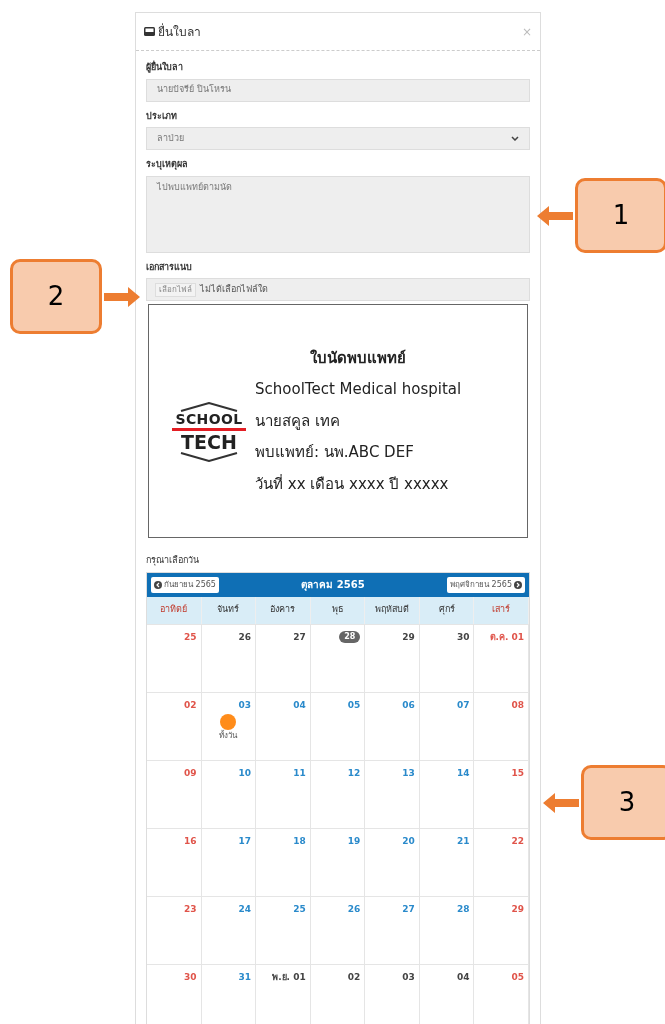 This screenshot has height=1024, width=665. I want to click on next-month-button: พฤศจิกายน 2565, so click(486, 584).